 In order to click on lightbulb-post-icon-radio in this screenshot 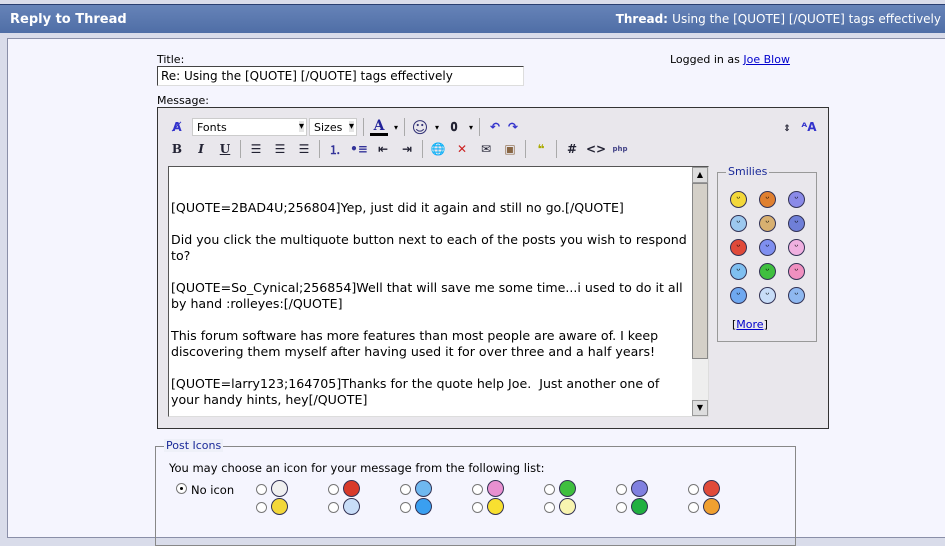, I will do `click(549, 507)`.